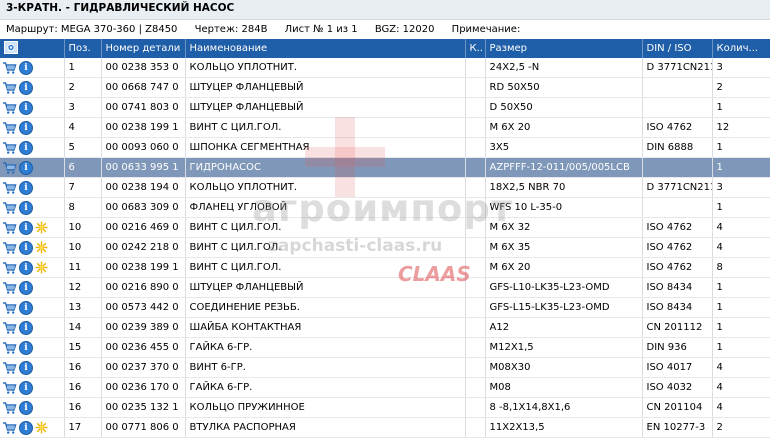  Describe the element at coordinates (385, 387) in the screenshot. I see `table-row: i 16 00 0236 170 0 ГАЙКА 6-ГР. M08 ISO 4032 4` at that location.